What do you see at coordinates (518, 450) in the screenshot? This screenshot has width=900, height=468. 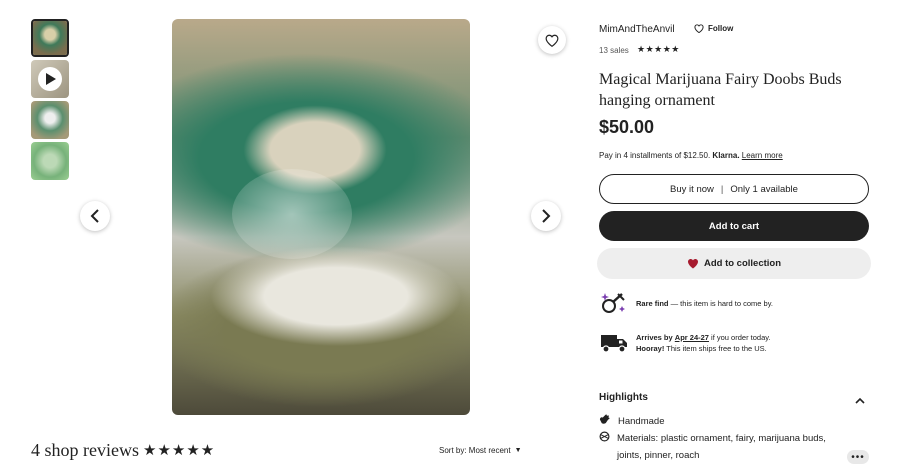 I see `caret-down-icon: ▼` at bounding box center [518, 450].